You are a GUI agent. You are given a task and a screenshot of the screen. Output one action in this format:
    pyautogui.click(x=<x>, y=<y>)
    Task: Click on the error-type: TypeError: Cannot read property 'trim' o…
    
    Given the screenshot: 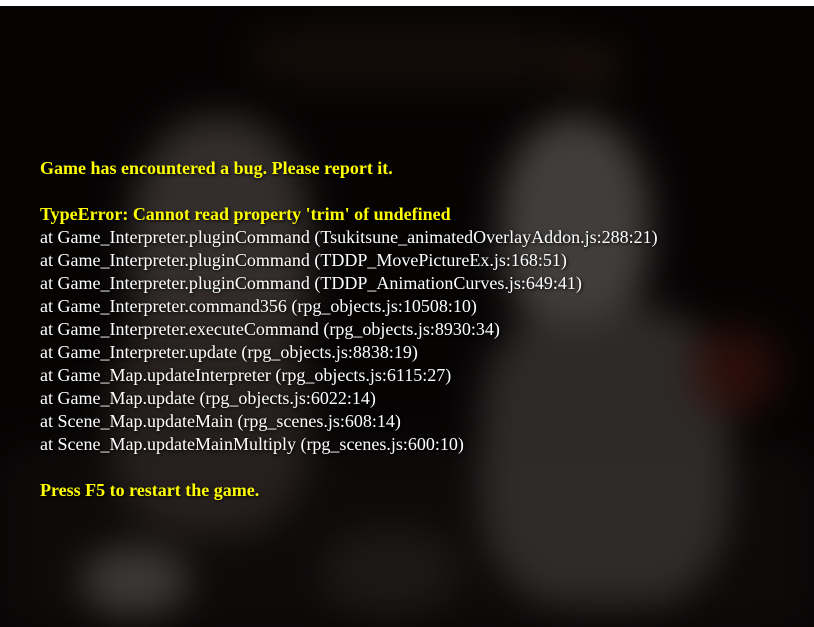 What is the action you would take?
    pyautogui.click(x=245, y=214)
    